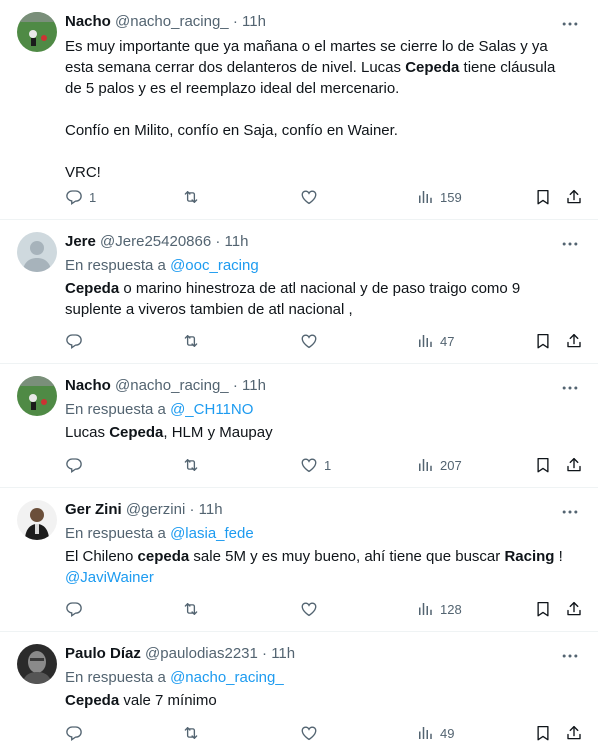  I want to click on like-button: 1, so click(315, 465).